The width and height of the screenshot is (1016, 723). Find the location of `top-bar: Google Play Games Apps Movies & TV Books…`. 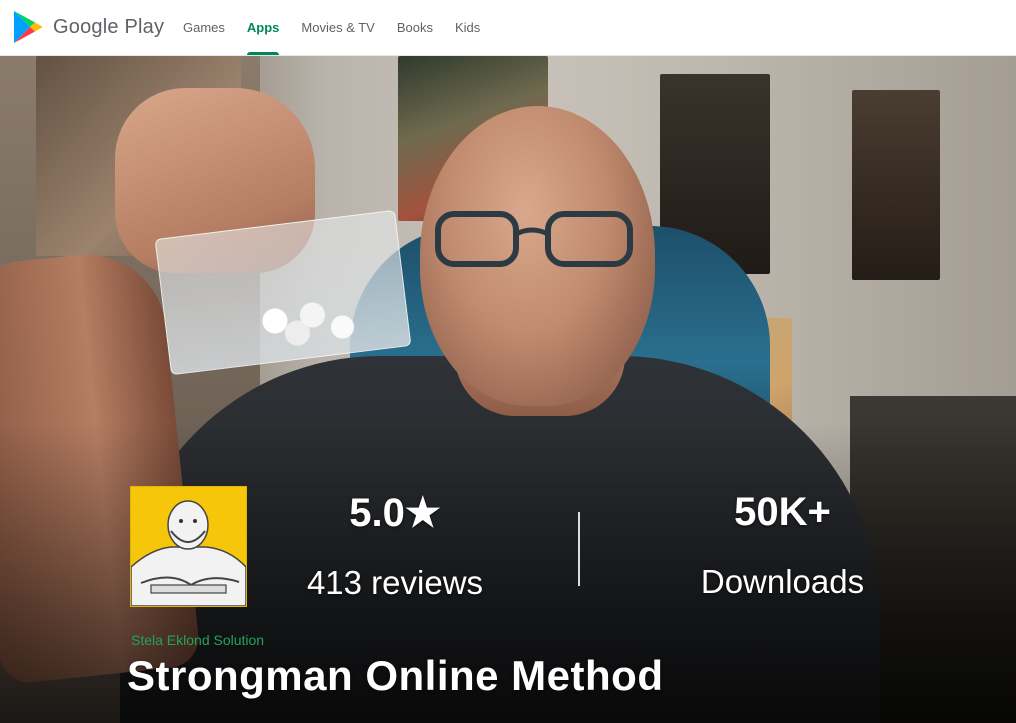

top-bar: Google Play Games Apps Movies & TV Books… is located at coordinates (508, 28).